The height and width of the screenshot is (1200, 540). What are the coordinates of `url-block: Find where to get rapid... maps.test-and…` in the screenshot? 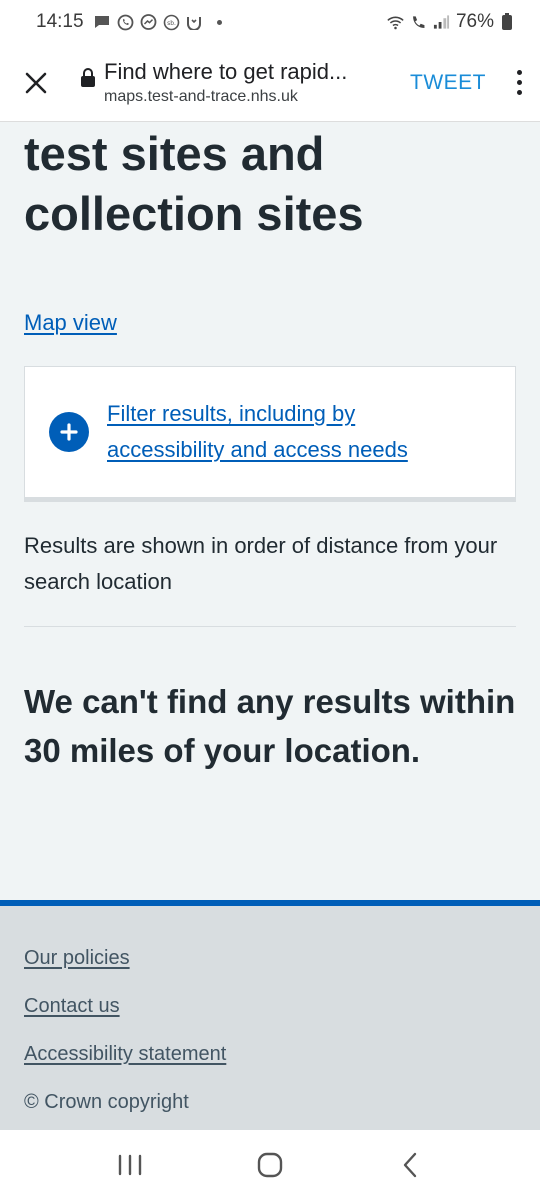 It's located at (232, 83).